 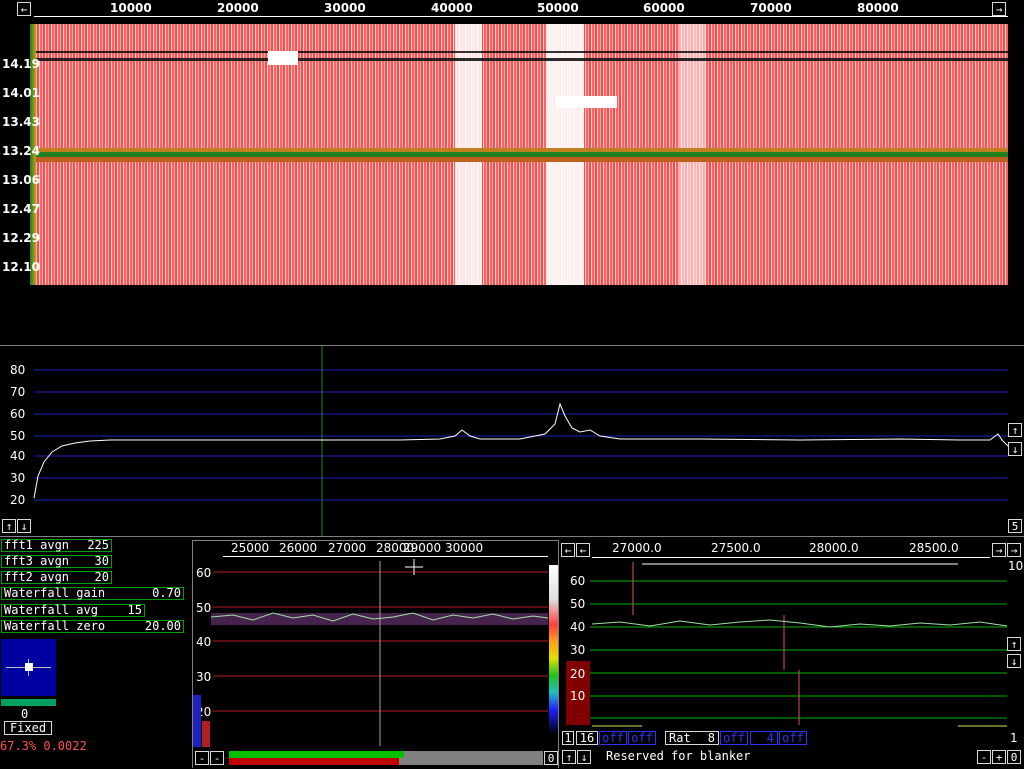 I want to click on hires-trace, so click(x=799, y=623).